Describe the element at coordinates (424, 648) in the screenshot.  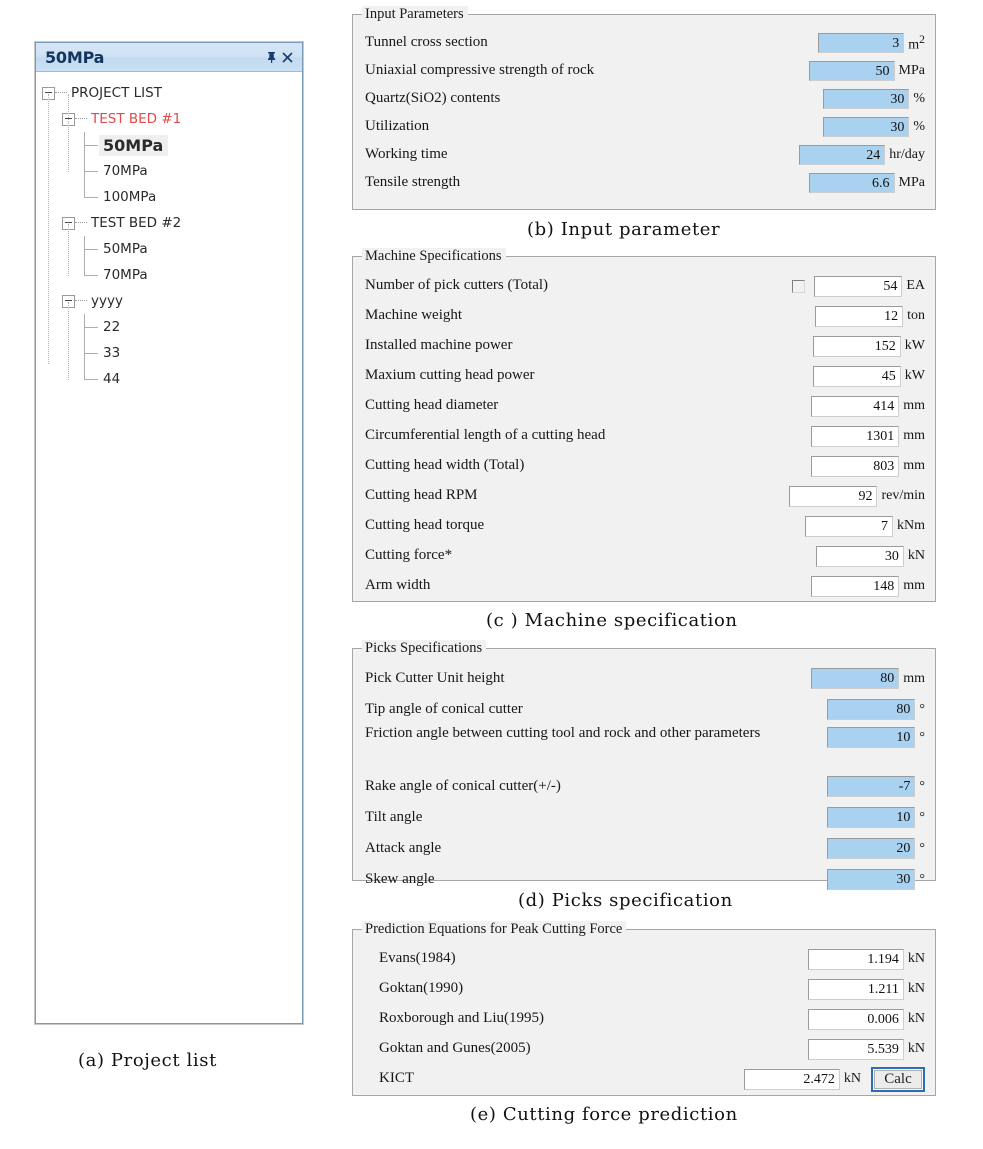
I see `picks-specifications-title: Picks Specifications` at that location.